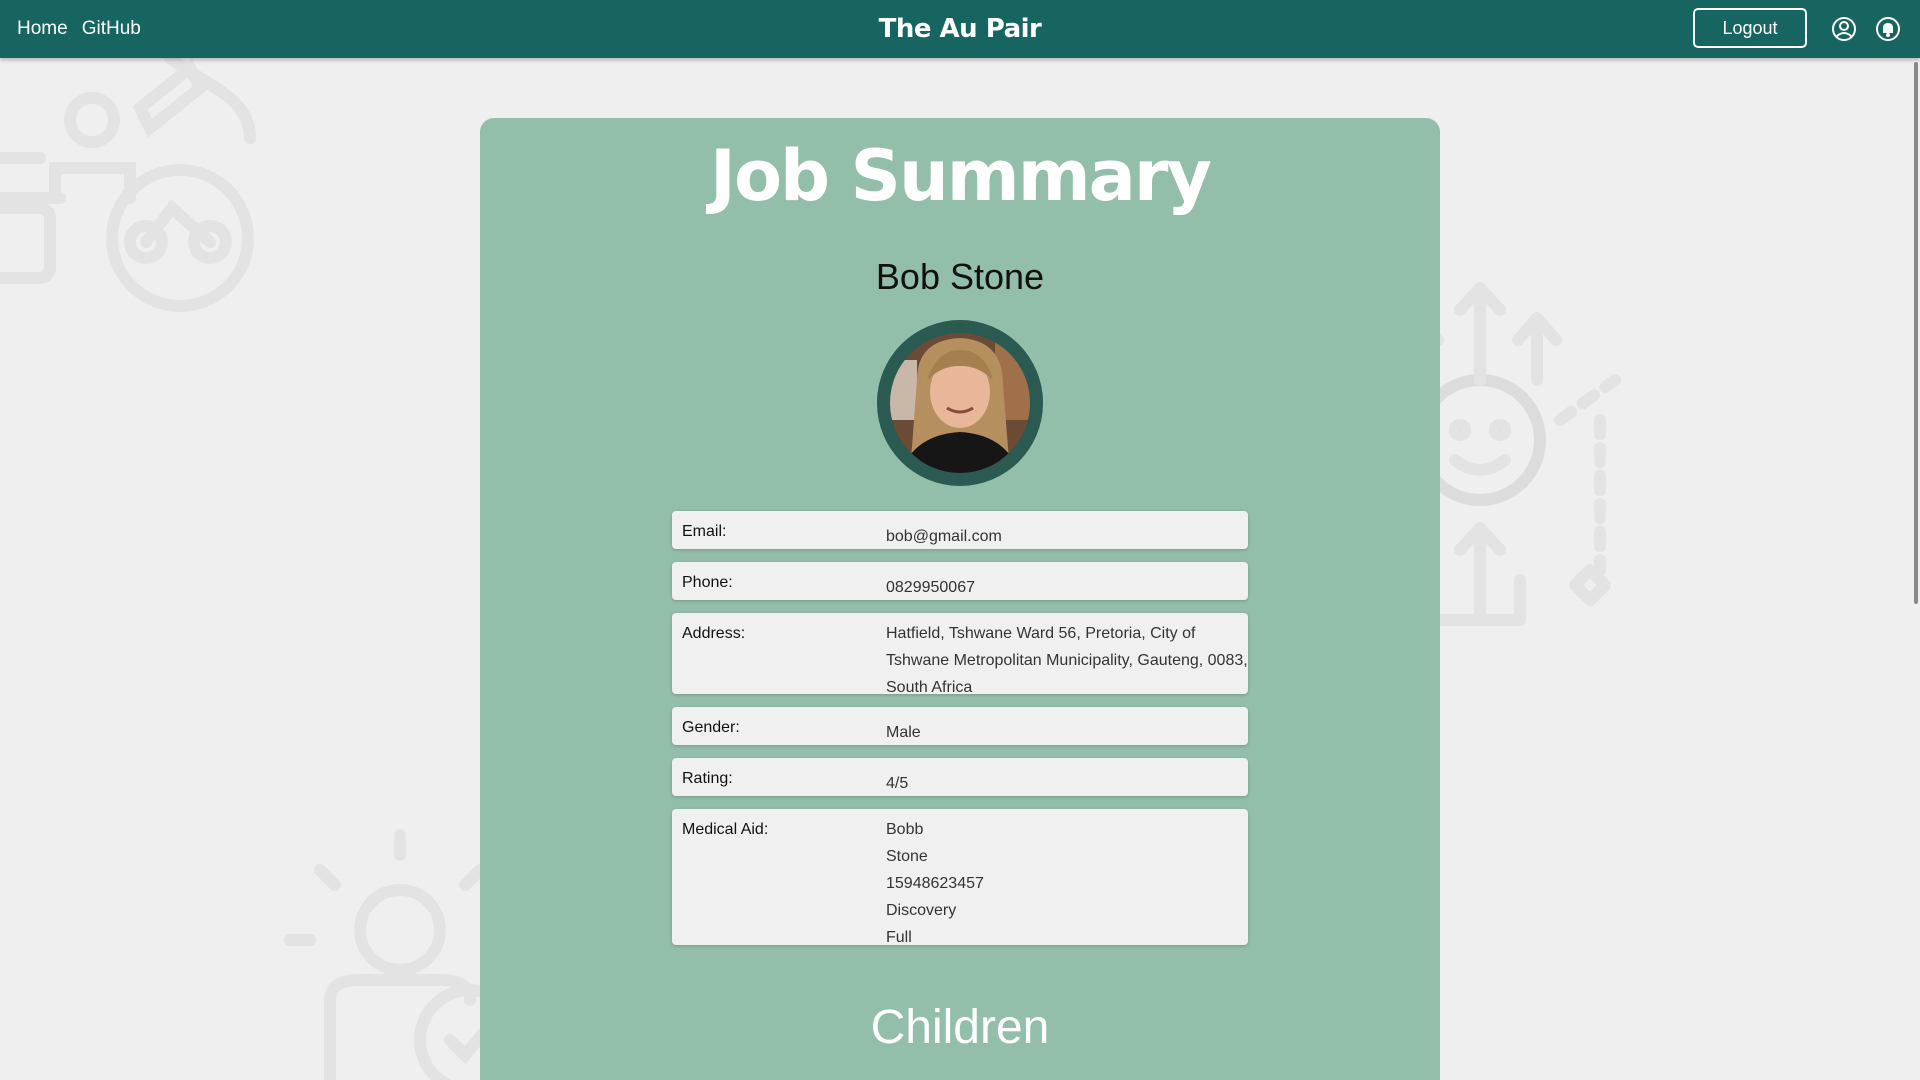  I want to click on medical-aid-label: Medical Aid:, so click(725, 829).